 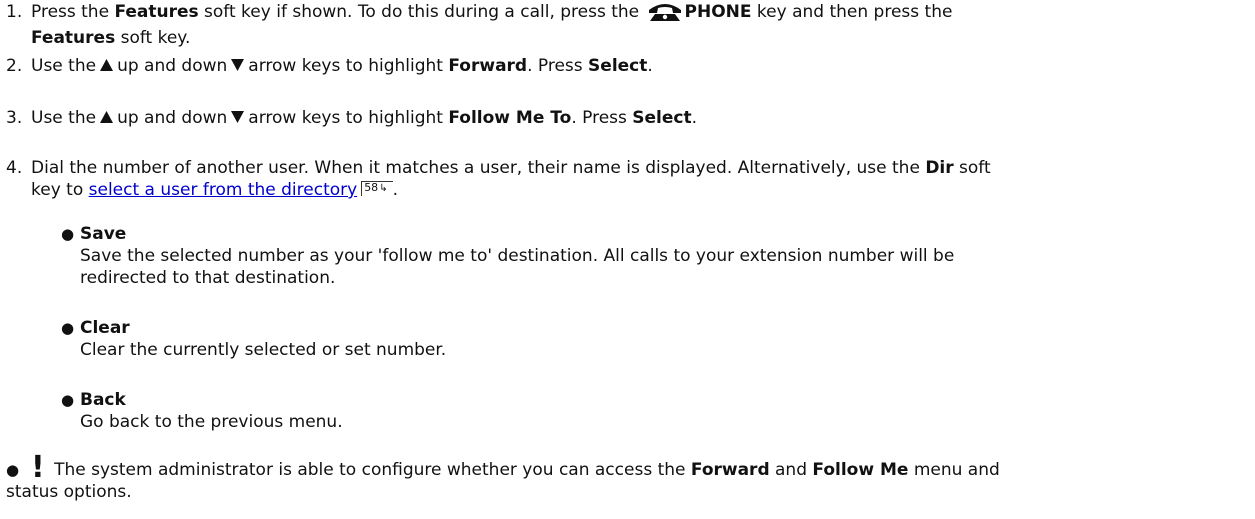 What do you see at coordinates (223, 190) in the screenshot?
I see `directory-link: select a user from the directory` at bounding box center [223, 190].